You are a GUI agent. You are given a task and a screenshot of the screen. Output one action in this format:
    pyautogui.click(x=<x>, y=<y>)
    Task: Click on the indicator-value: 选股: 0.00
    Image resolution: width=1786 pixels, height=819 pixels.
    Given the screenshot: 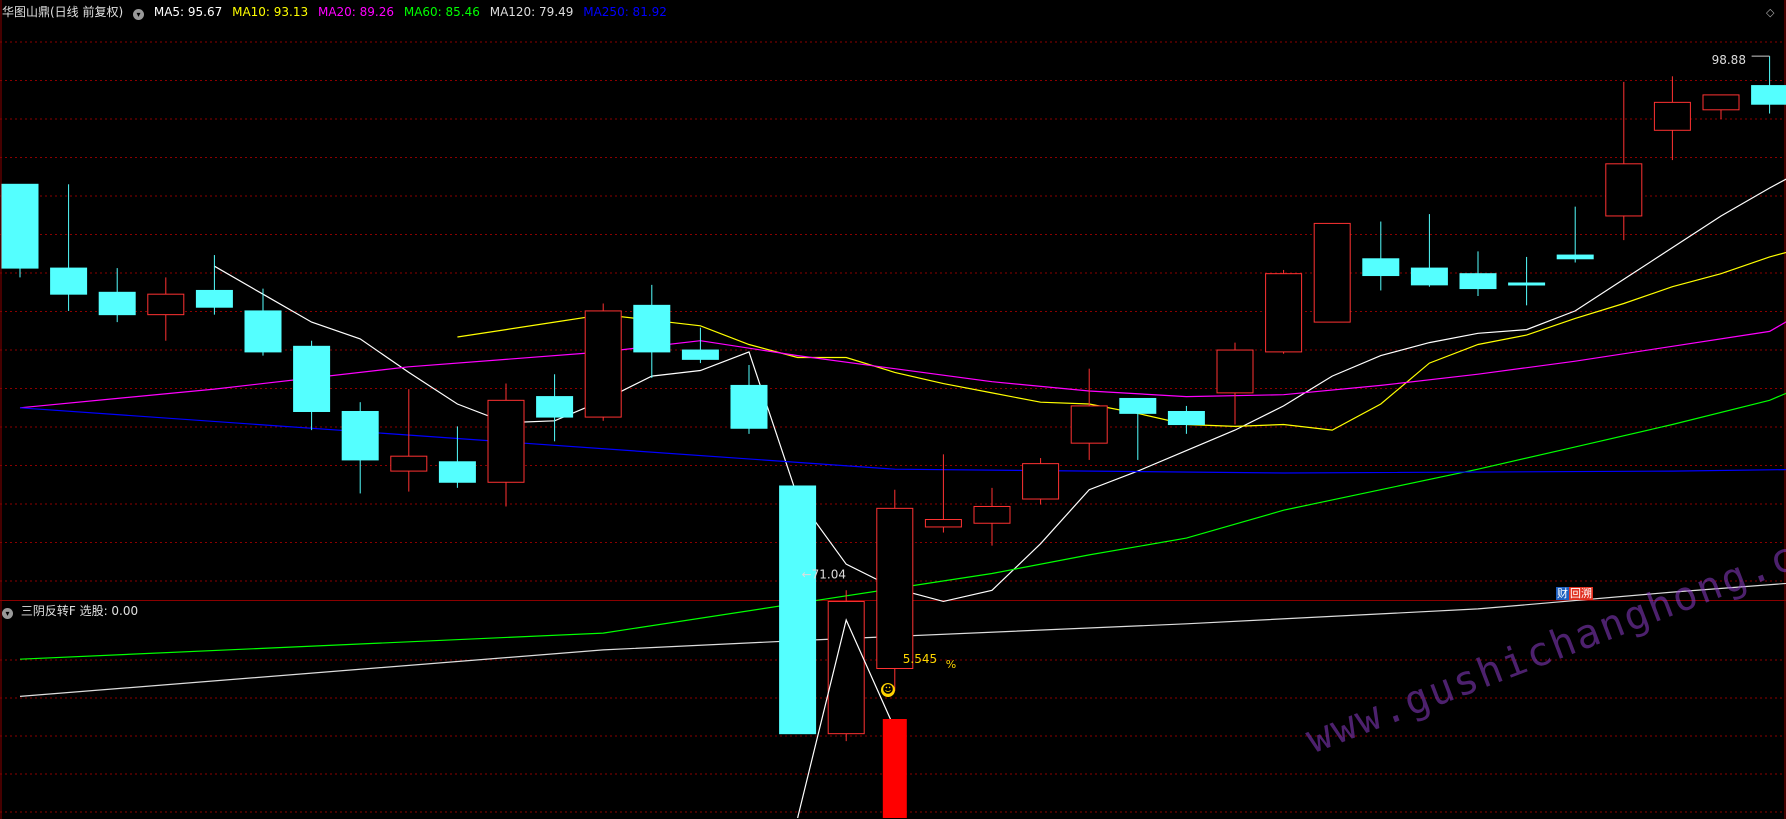 What is the action you would take?
    pyautogui.click(x=109, y=611)
    